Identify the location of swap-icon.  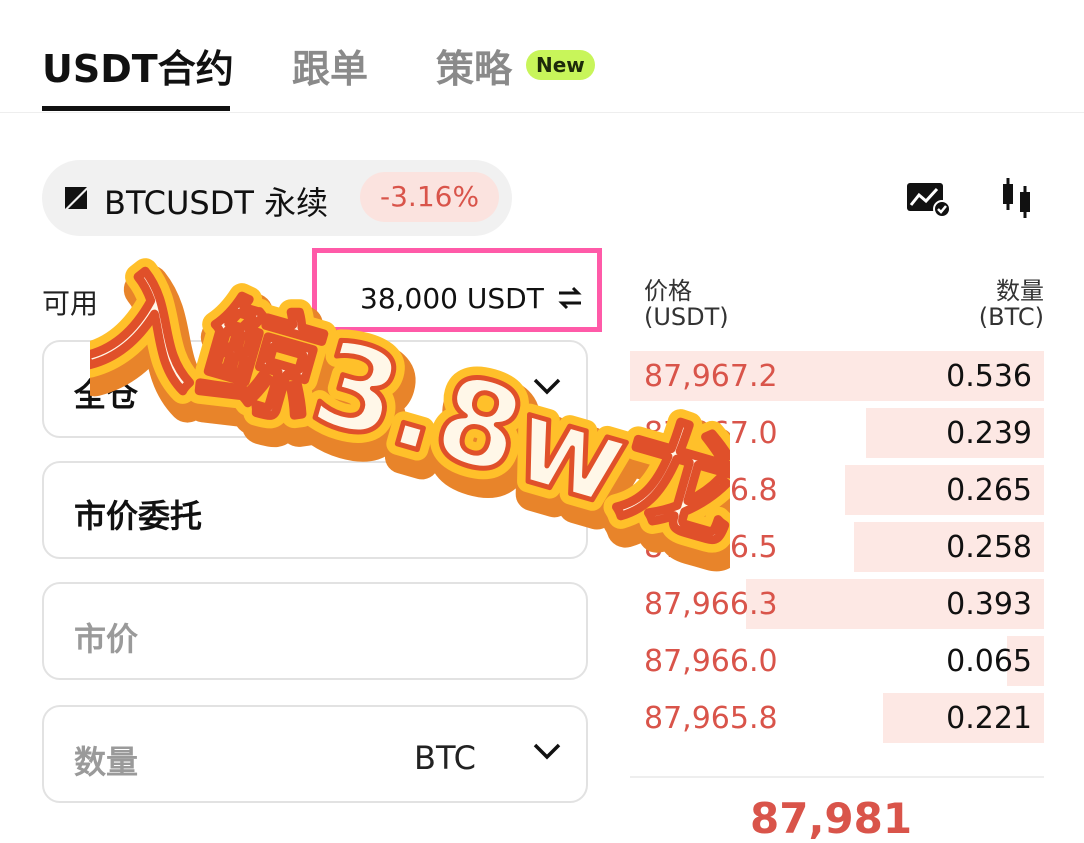
(570, 298).